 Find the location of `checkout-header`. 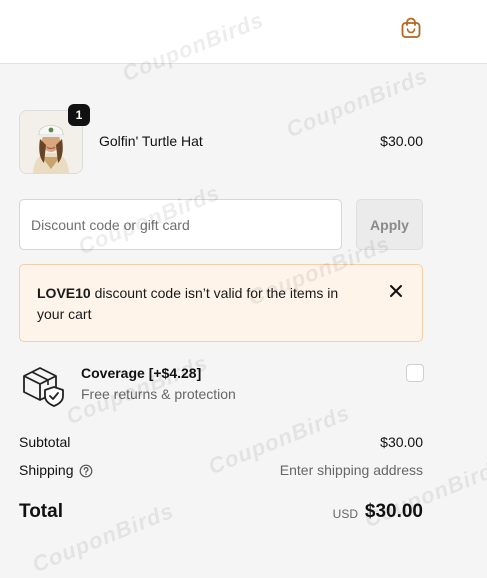

checkout-header is located at coordinates (243, 32).